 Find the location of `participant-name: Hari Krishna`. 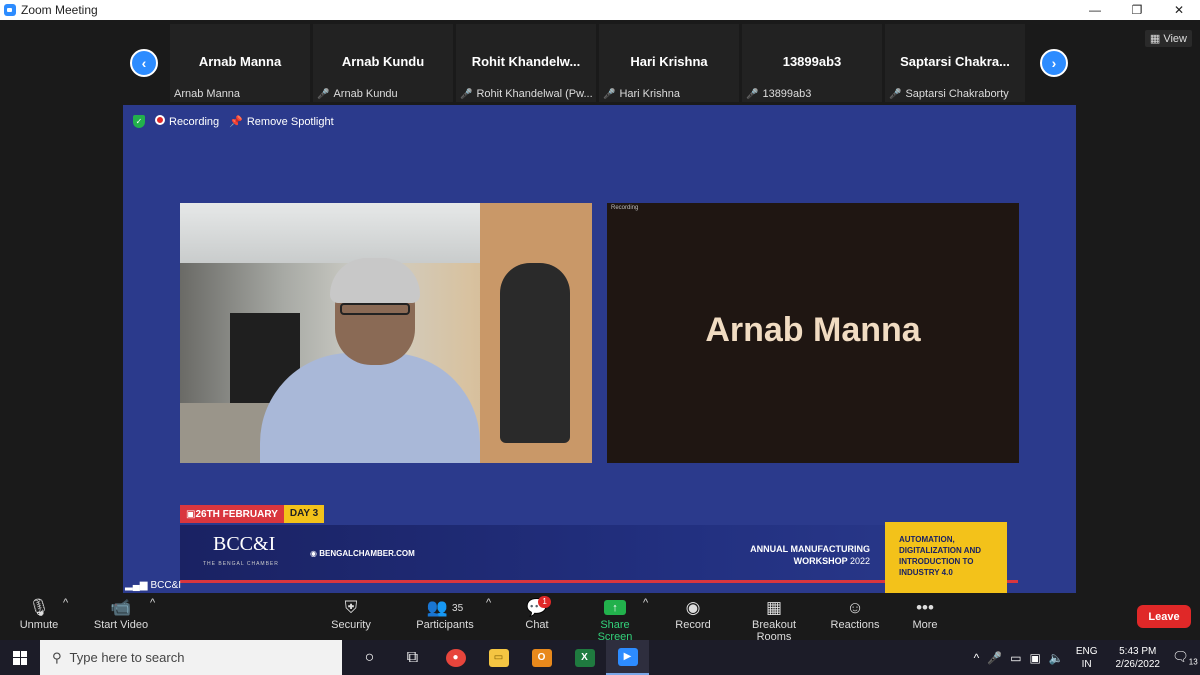

participant-name: Hari Krishna is located at coordinates (669, 61).